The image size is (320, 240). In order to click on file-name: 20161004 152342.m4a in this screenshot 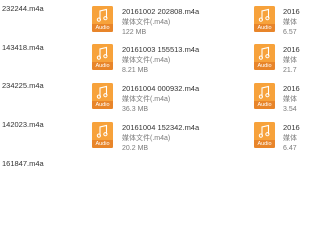, I will do `click(161, 127)`.